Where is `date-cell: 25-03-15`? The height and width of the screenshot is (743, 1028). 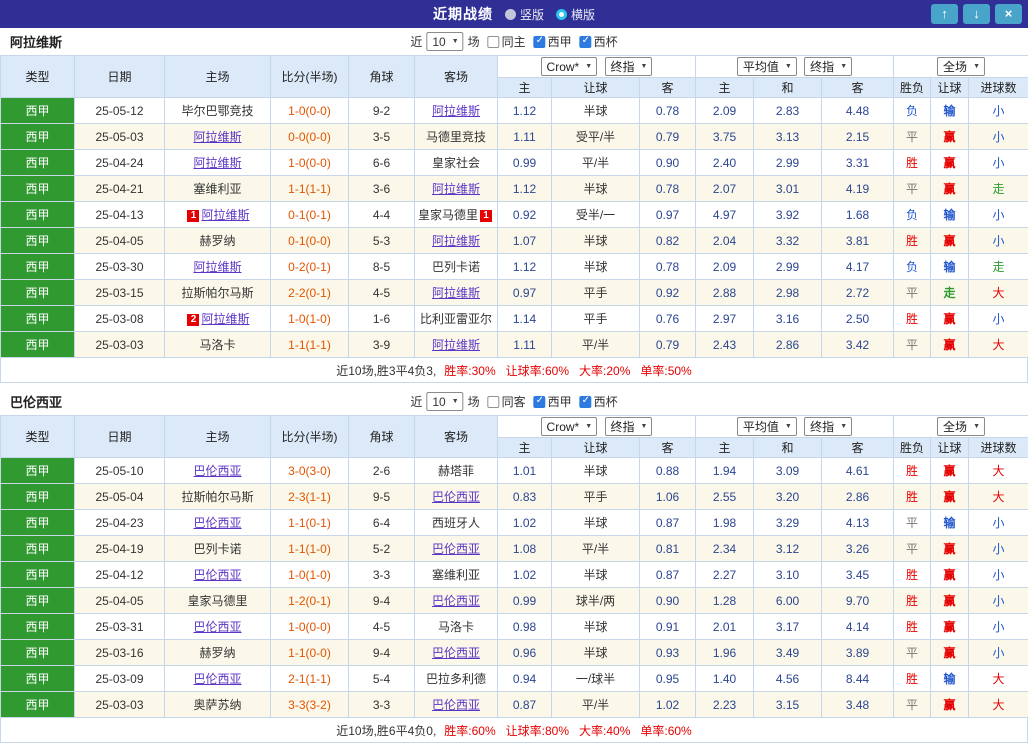
date-cell: 25-03-15 is located at coordinates (120, 293).